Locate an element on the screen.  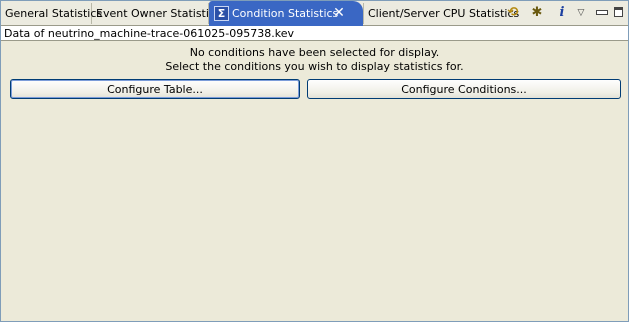
minimize-icon is located at coordinates (601, 13).